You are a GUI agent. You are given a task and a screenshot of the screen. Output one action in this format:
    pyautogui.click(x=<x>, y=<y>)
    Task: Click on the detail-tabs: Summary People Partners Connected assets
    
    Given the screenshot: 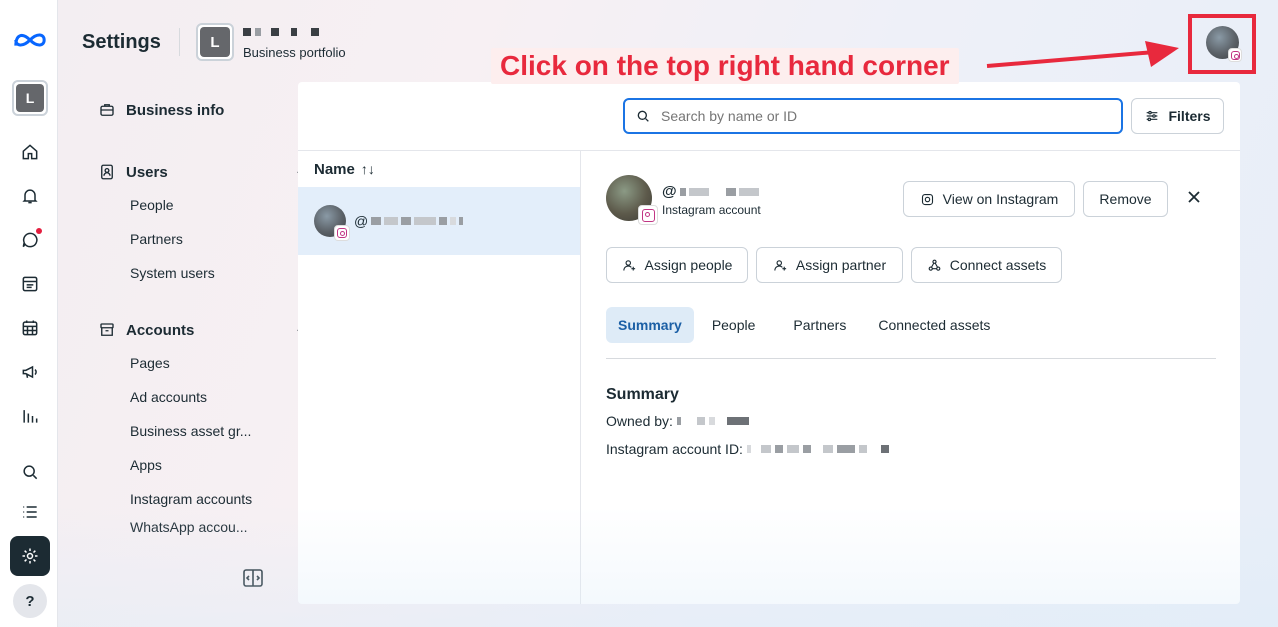 What is the action you would take?
    pyautogui.click(x=804, y=325)
    